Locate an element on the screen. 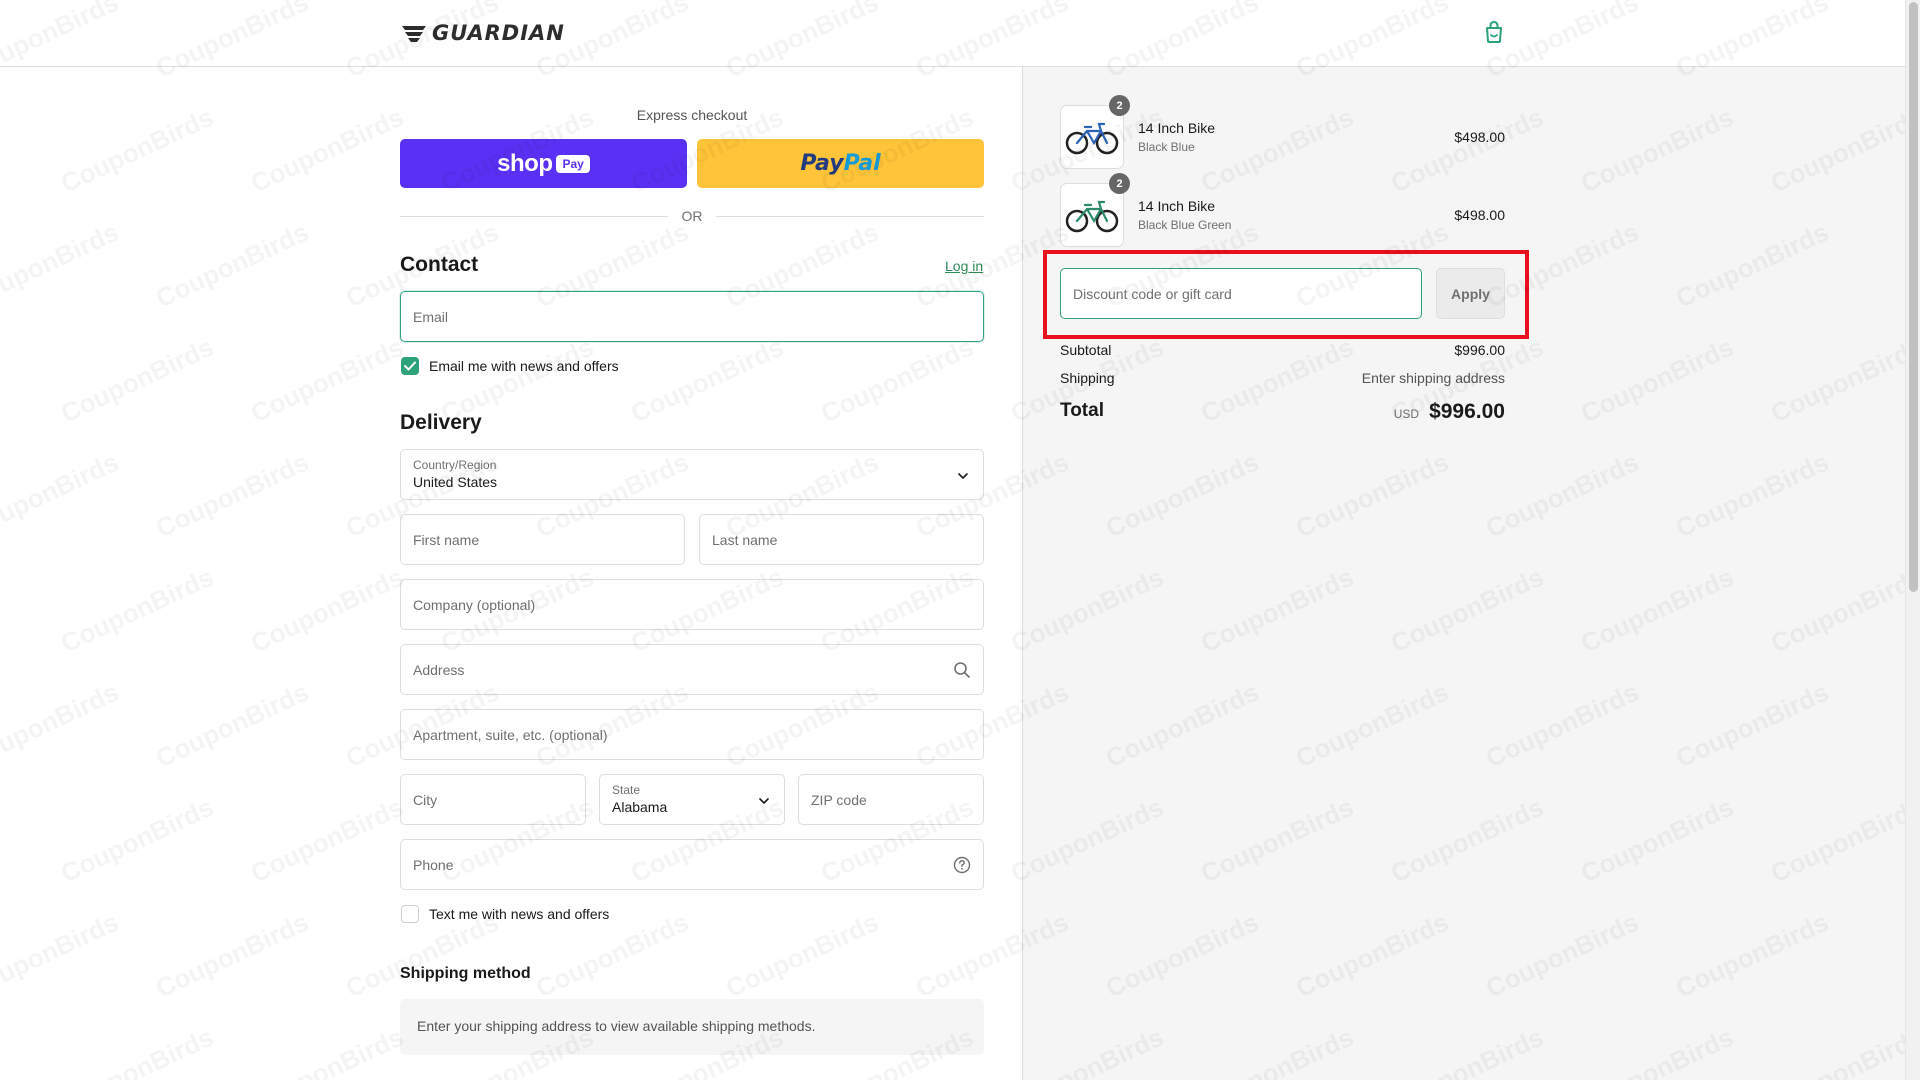 This screenshot has width=1920, height=1080. phone-field is located at coordinates (692, 864).